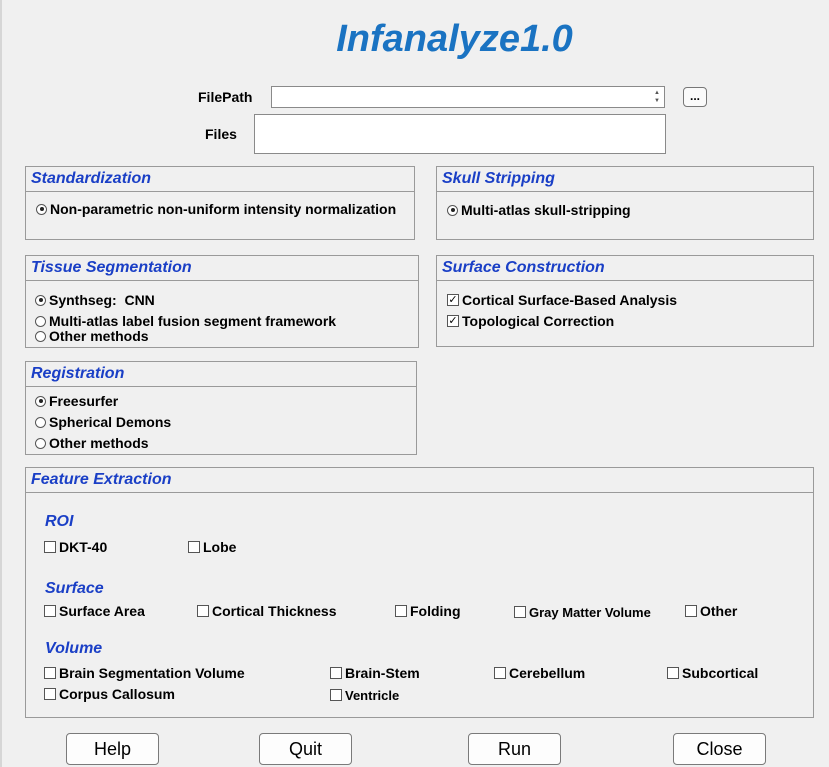 Image resolution: width=829 pixels, height=767 pixels. I want to click on roi-lobe: Lobe, so click(212, 547).